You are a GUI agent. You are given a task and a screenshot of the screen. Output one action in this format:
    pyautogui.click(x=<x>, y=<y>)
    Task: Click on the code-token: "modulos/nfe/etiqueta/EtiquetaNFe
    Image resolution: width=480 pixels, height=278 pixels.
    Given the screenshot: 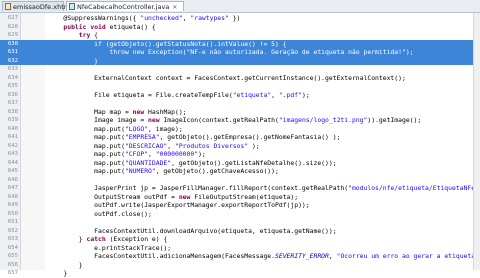 What is the action you would take?
    pyautogui.click(x=412, y=188)
    